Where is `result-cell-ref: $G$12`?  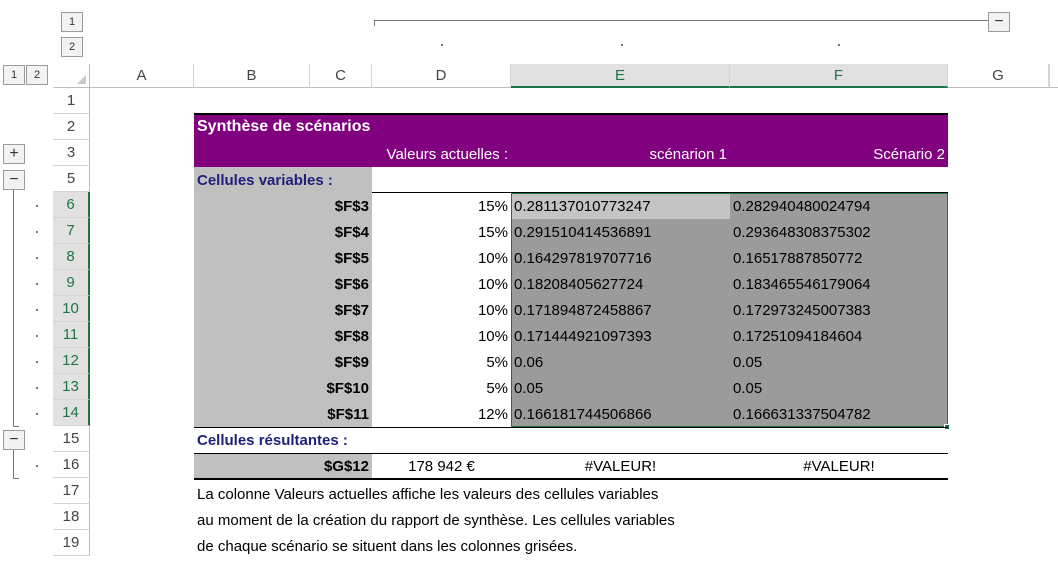
result-cell-ref: $G$12 is located at coordinates (283, 466).